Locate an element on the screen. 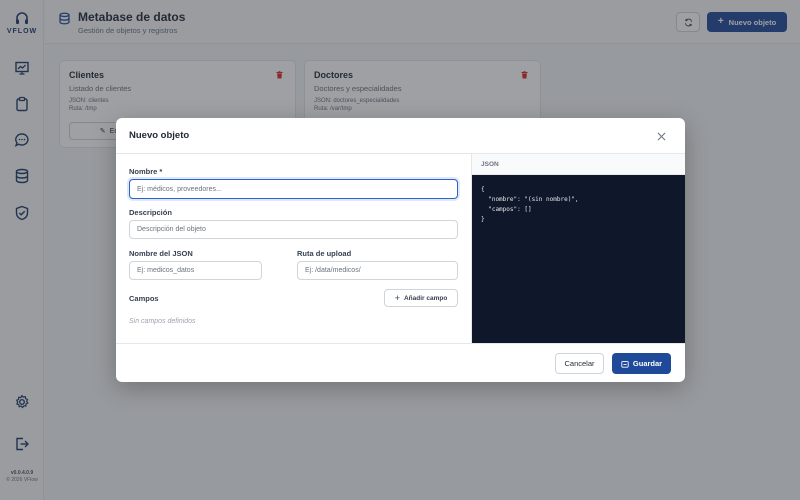  close-button is located at coordinates (661, 136).